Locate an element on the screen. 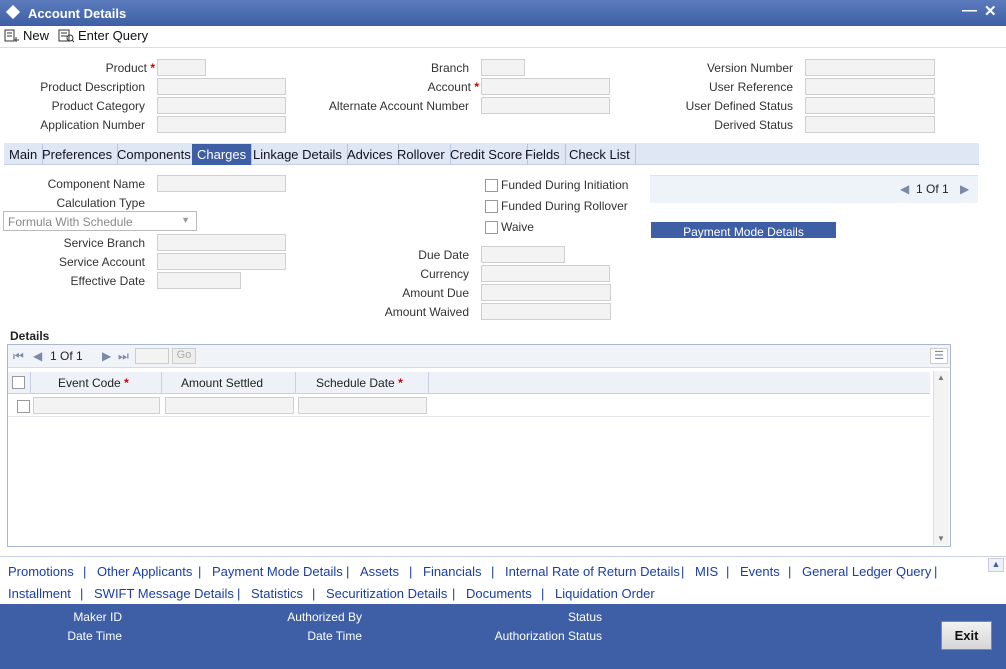  user-defined-status-field is located at coordinates (870, 105).